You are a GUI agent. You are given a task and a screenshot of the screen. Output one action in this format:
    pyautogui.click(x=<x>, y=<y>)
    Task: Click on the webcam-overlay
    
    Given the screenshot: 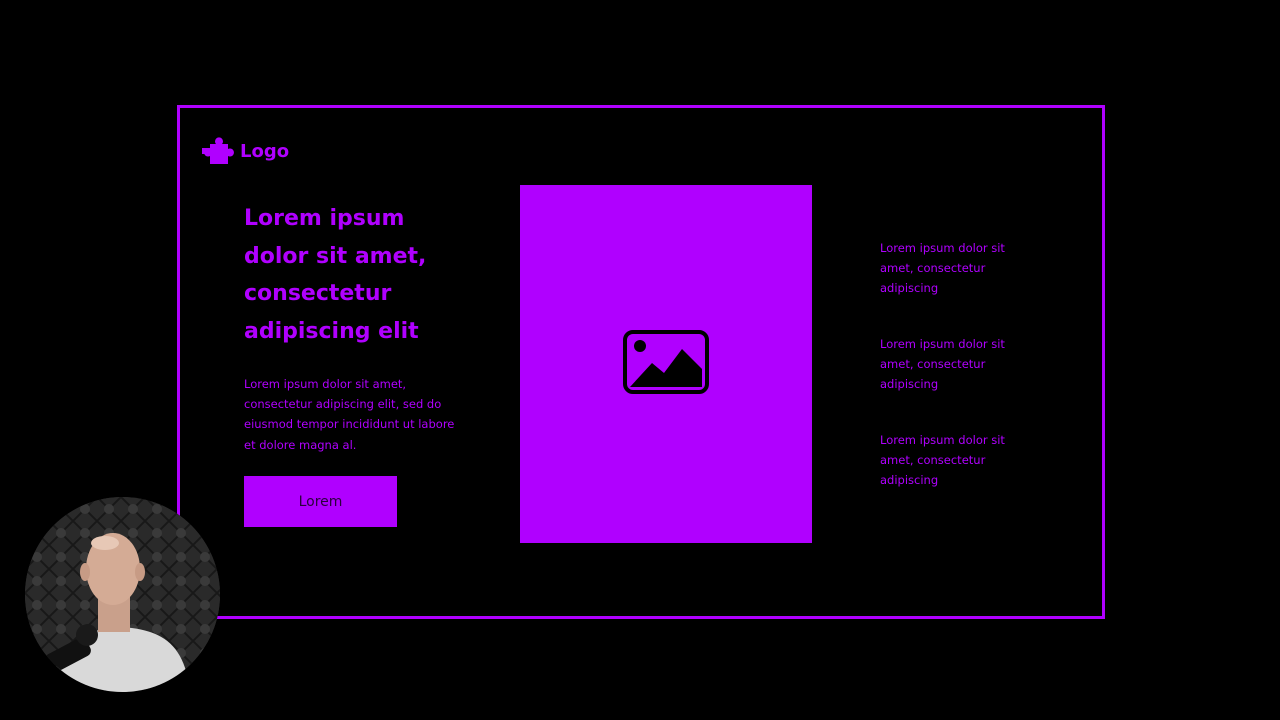 What is the action you would take?
    pyautogui.click(x=122, y=594)
    